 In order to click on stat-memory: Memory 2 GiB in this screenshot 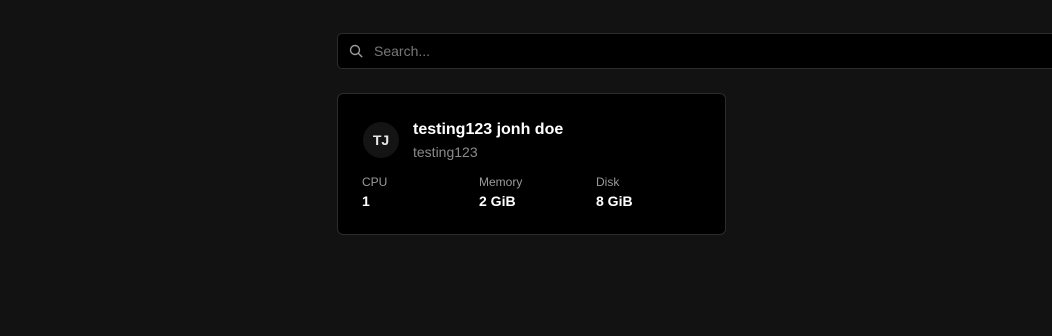, I will do `click(500, 192)`.